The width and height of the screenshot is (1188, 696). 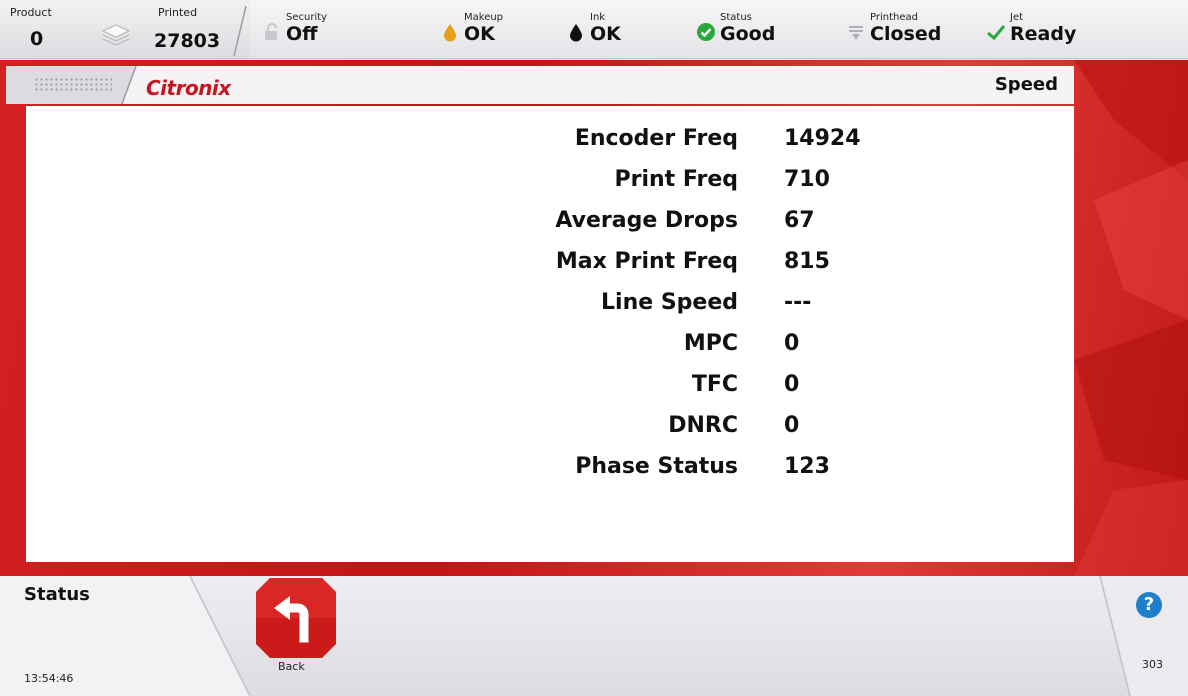 I want to click on ink-label: Ink, so click(x=598, y=17).